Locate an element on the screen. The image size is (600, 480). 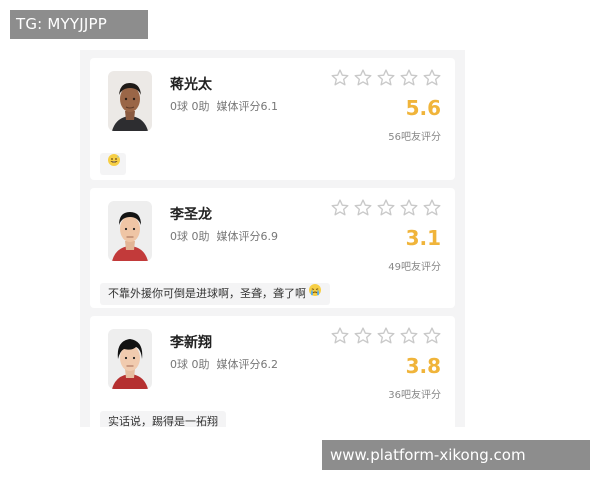
watermark-top-left: TG: MYYJJPP is located at coordinates (79, 24).